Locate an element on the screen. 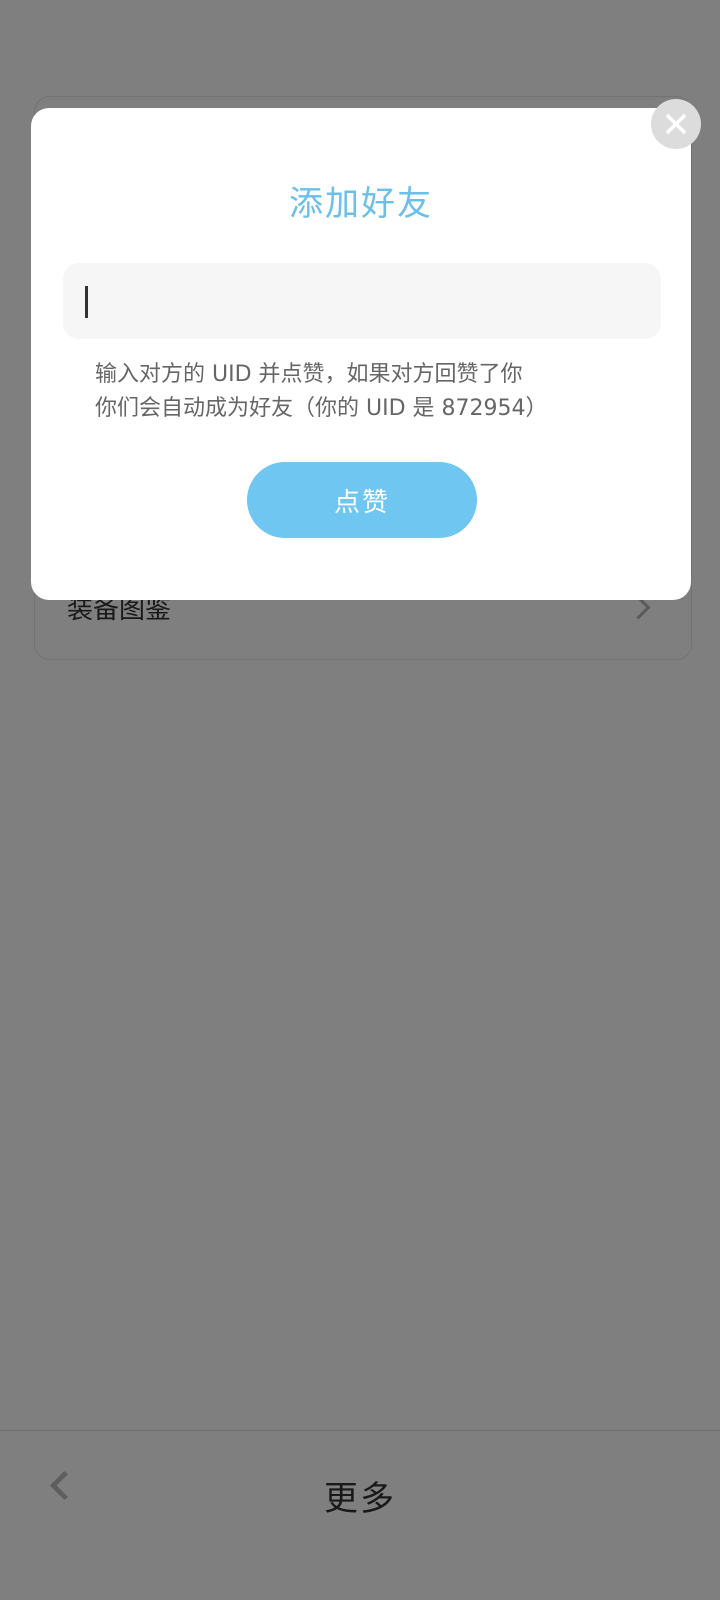  close-icon is located at coordinates (676, 124).